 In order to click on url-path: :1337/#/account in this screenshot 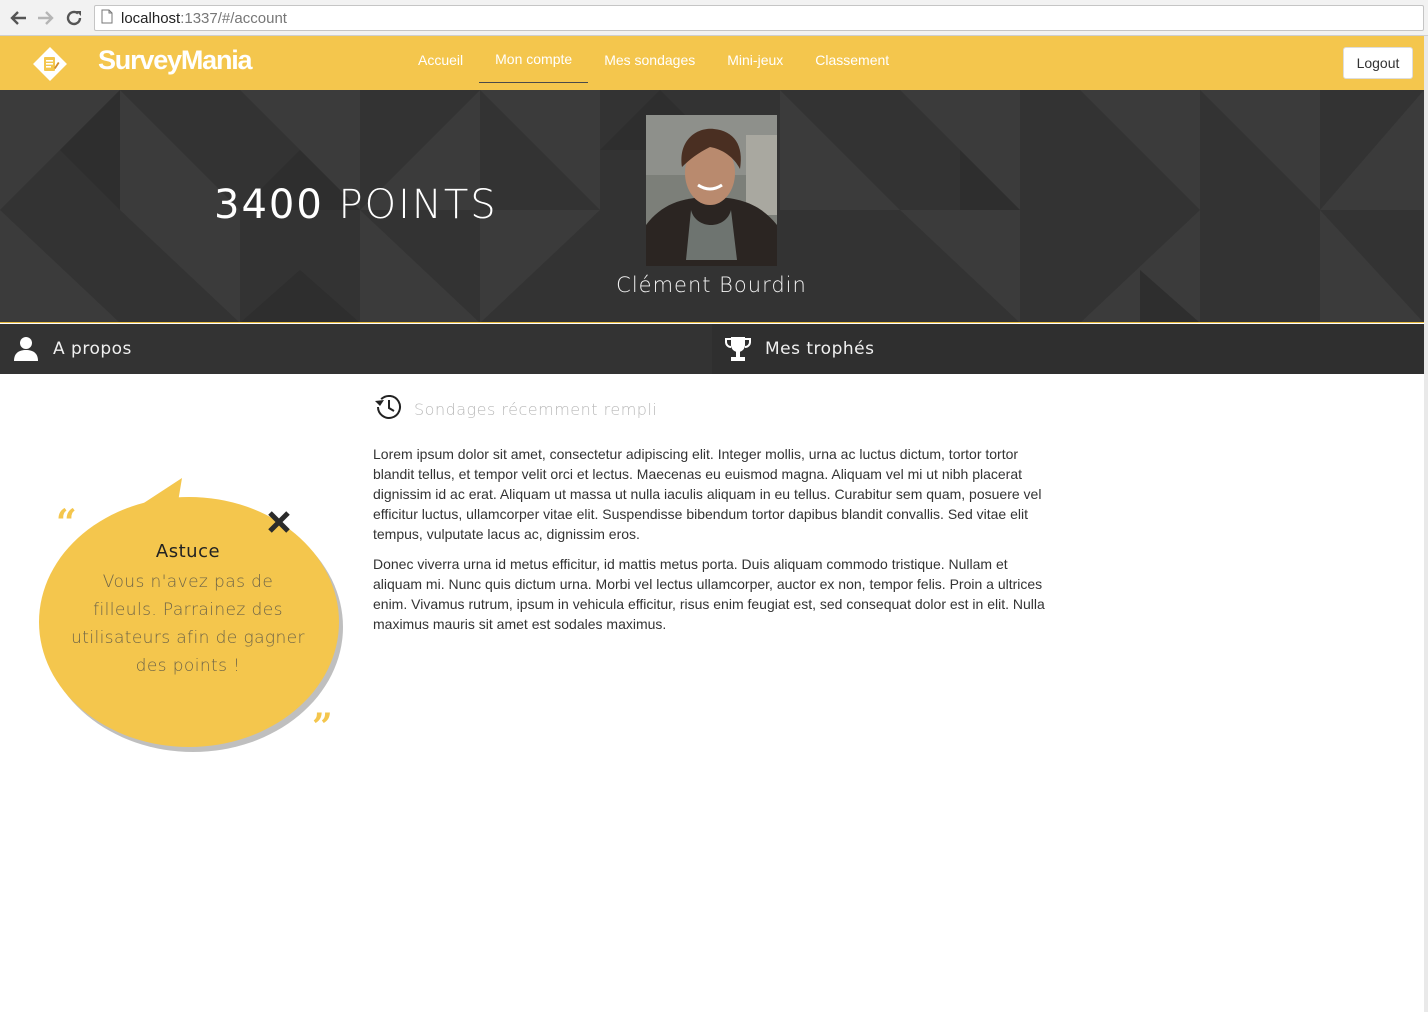, I will do `click(233, 18)`.